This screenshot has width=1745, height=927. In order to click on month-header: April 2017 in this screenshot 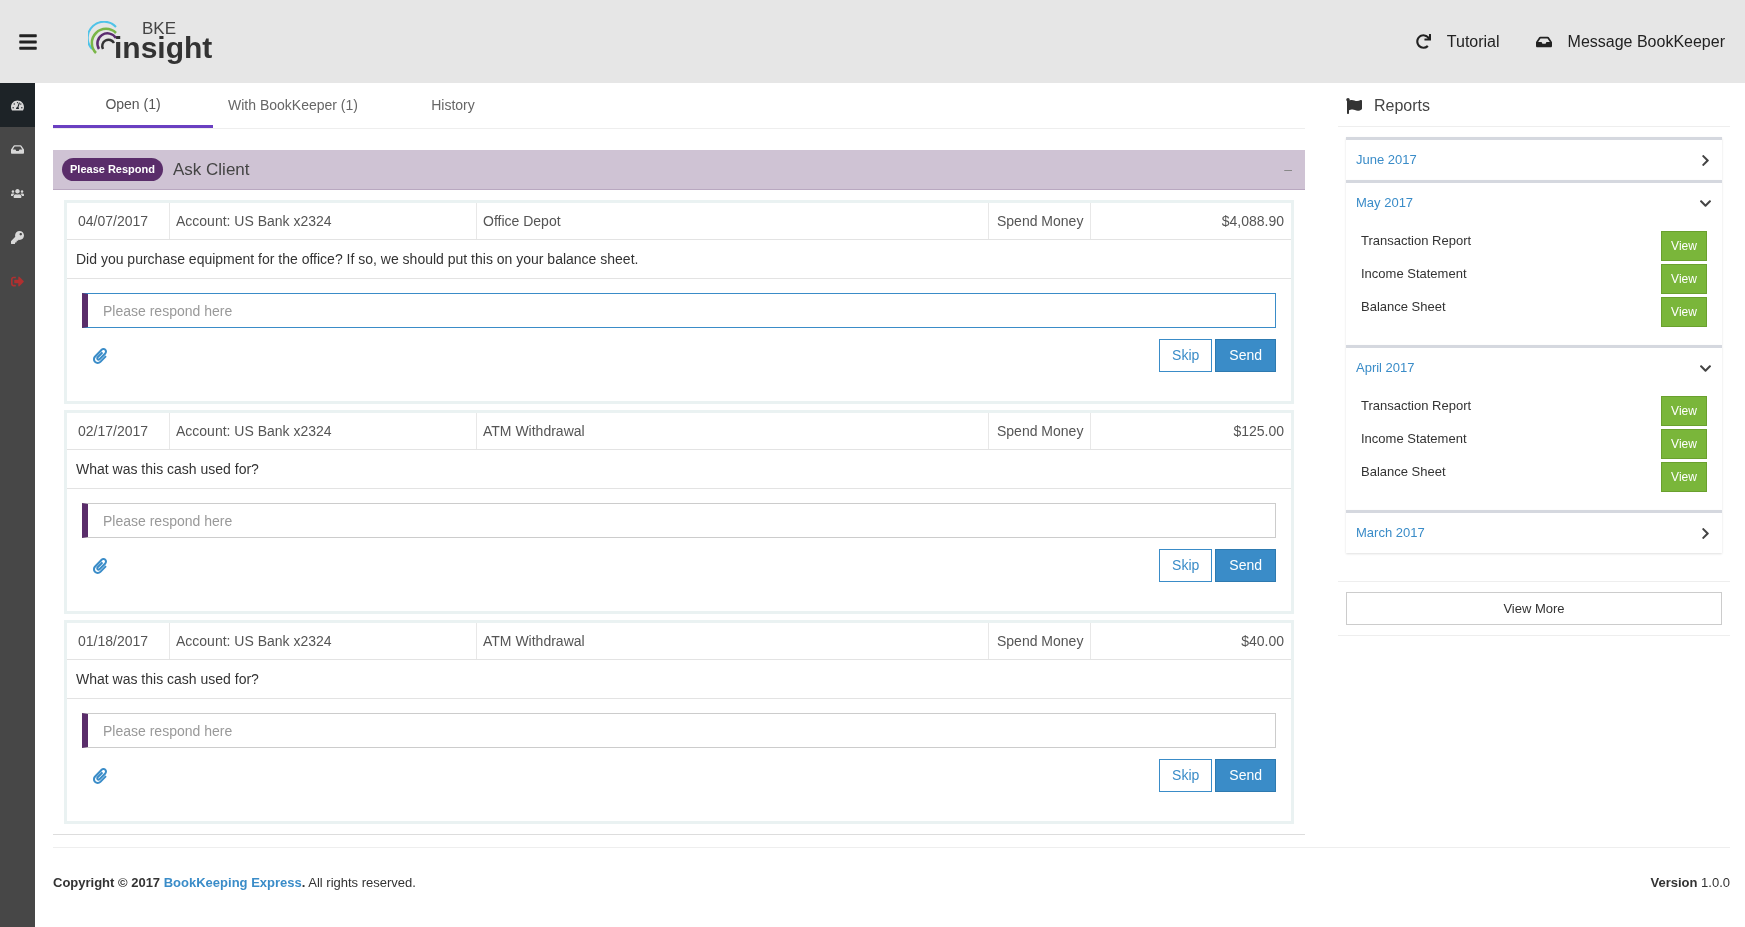, I will do `click(1534, 368)`.